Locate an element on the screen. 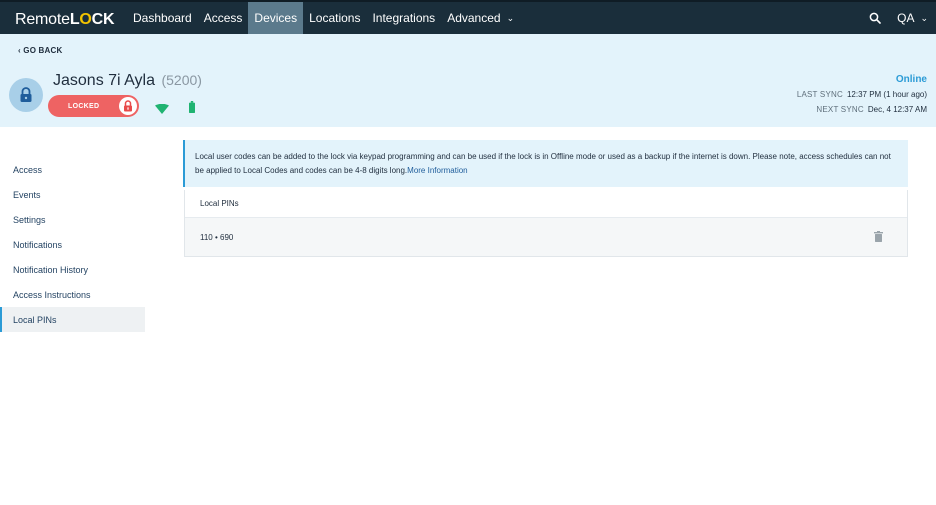  go-back-link: ‹ GO BACK is located at coordinates (40, 50).